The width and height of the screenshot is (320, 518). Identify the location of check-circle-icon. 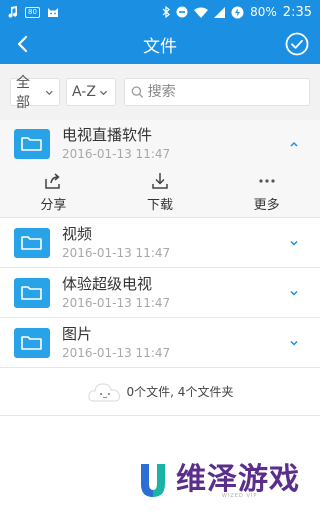
(297, 44).